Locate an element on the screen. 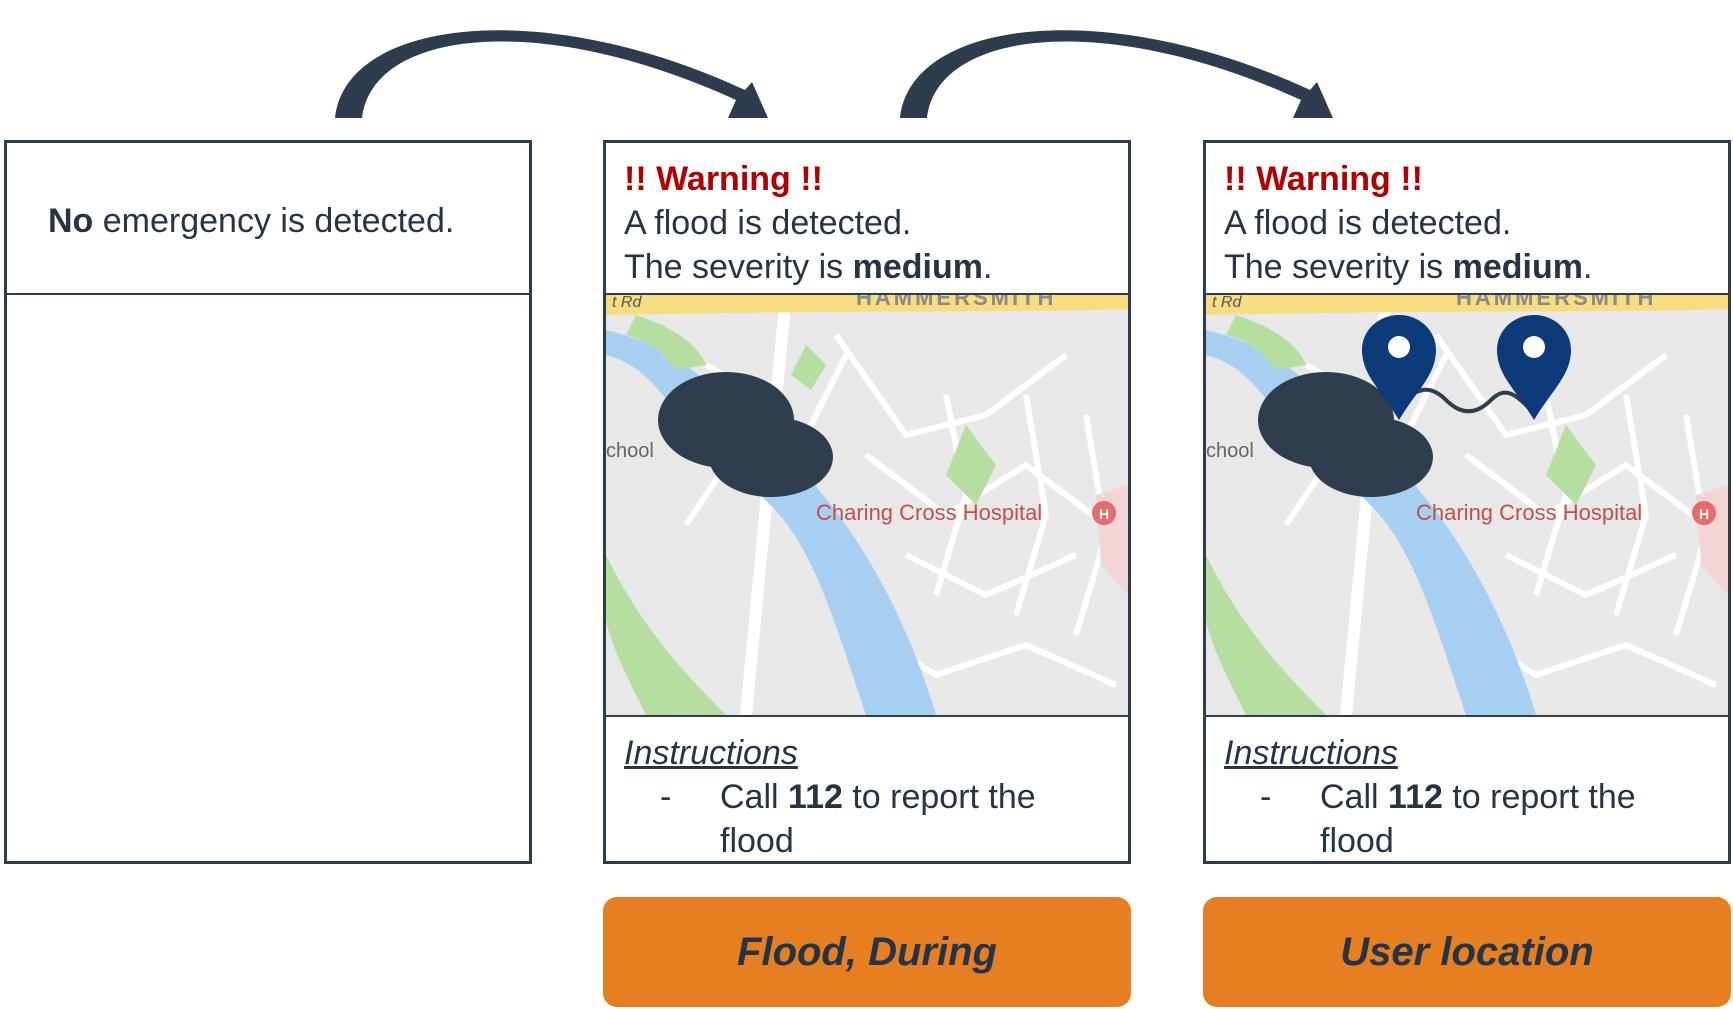 The width and height of the screenshot is (1733, 1009). status-text: emergency is detected. is located at coordinates (274, 221).